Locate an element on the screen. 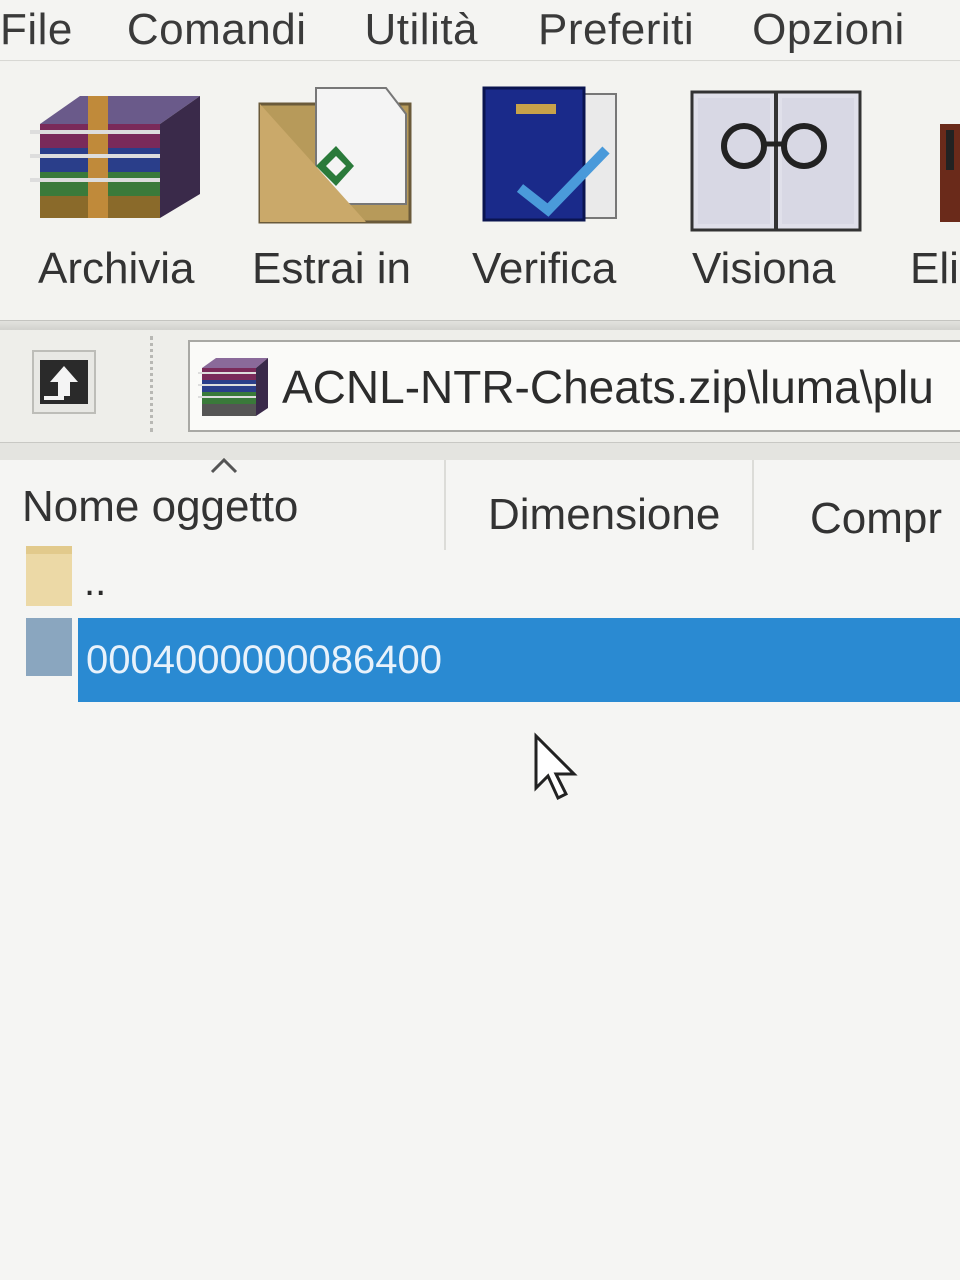  menu-opzioni: Opzioni is located at coordinates (828, 30).